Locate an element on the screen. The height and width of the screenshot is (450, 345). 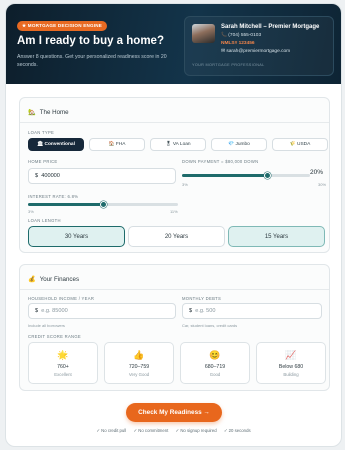
smile-icon: 😊 is located at coordinates (215, 355).